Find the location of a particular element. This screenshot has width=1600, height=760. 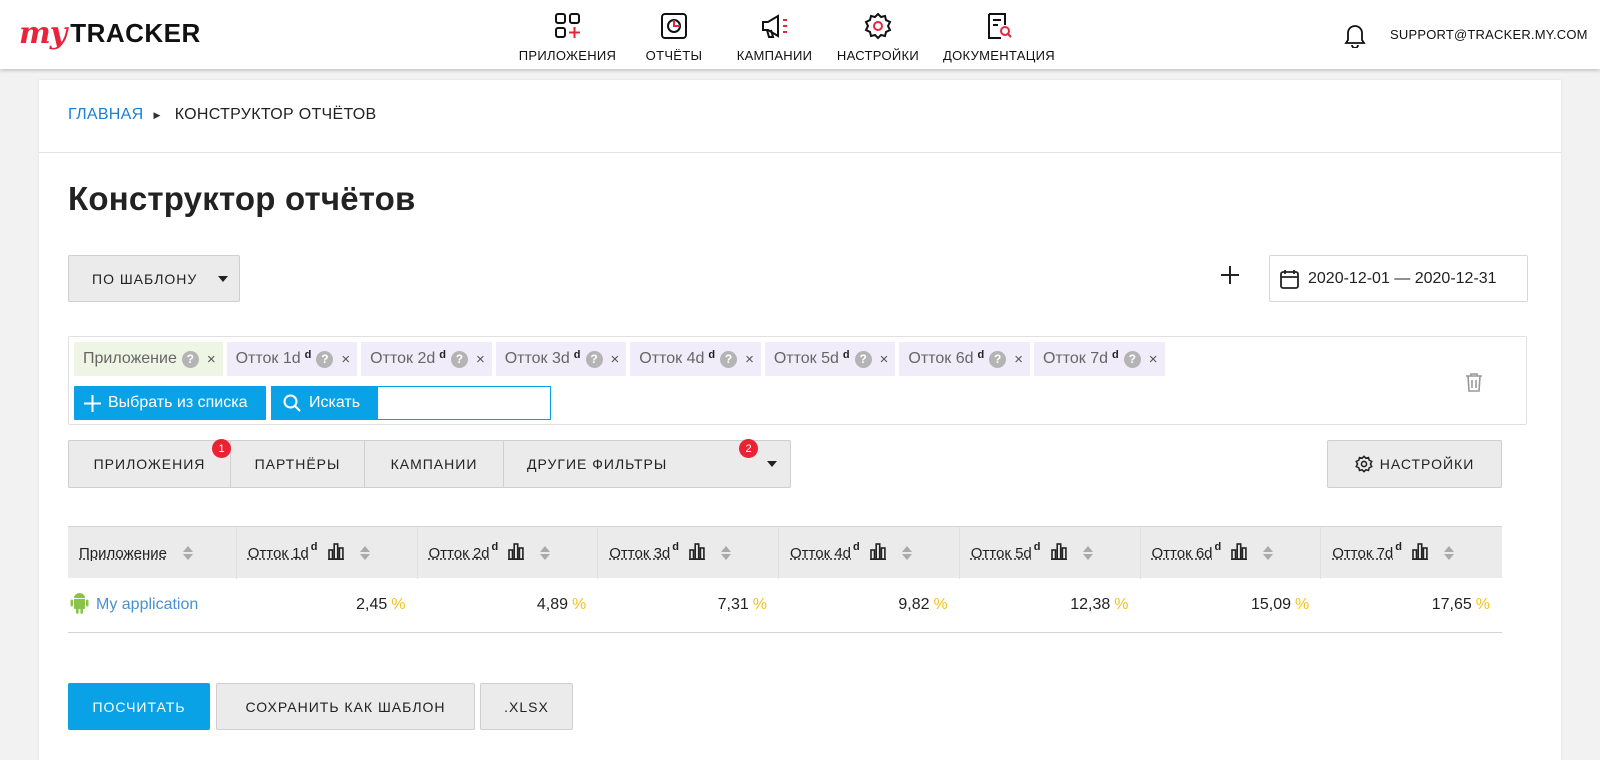

save-template-button: СОХРАНИТЬ КАК ШАБЛОН is located at coordinates (345, 706).